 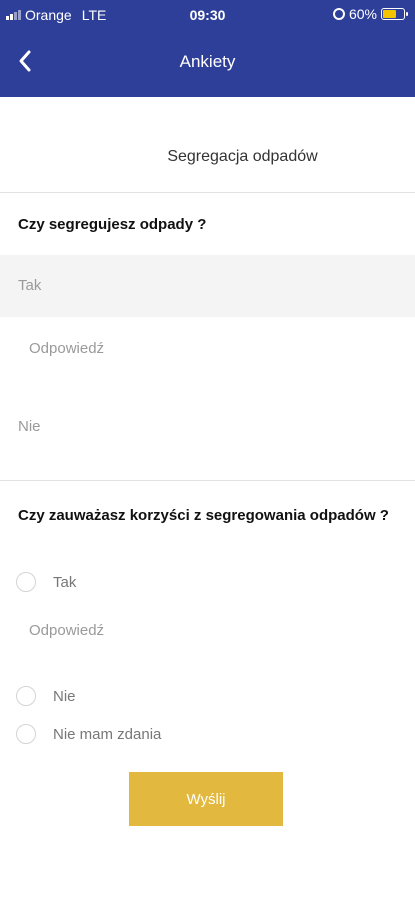 I want to click on status-bar: Orange LTE 09:30 60%, so click(x=207, y=15).